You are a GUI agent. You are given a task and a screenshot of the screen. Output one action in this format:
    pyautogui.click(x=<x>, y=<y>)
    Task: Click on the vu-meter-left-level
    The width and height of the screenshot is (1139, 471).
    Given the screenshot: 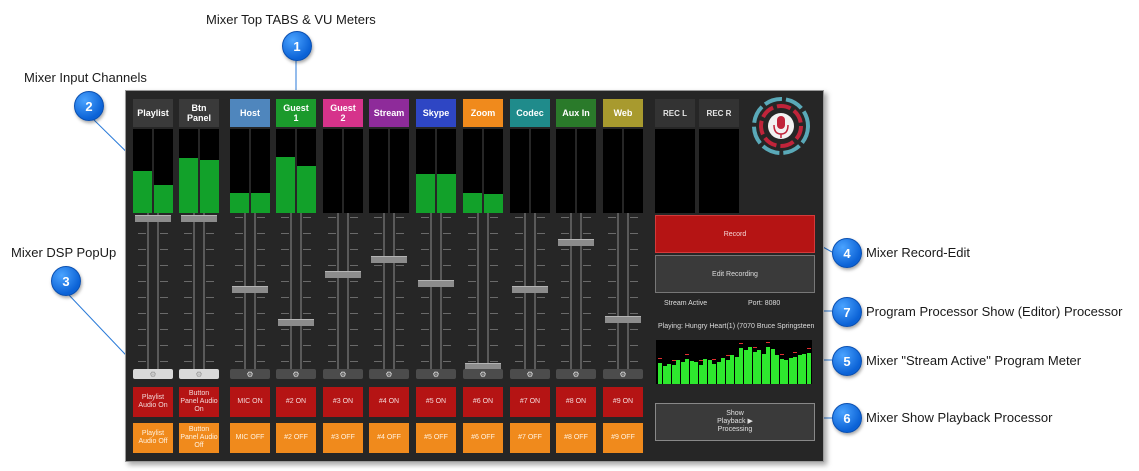 What is the action you would take?
    pyautogui.click(x=239, y=203)
    